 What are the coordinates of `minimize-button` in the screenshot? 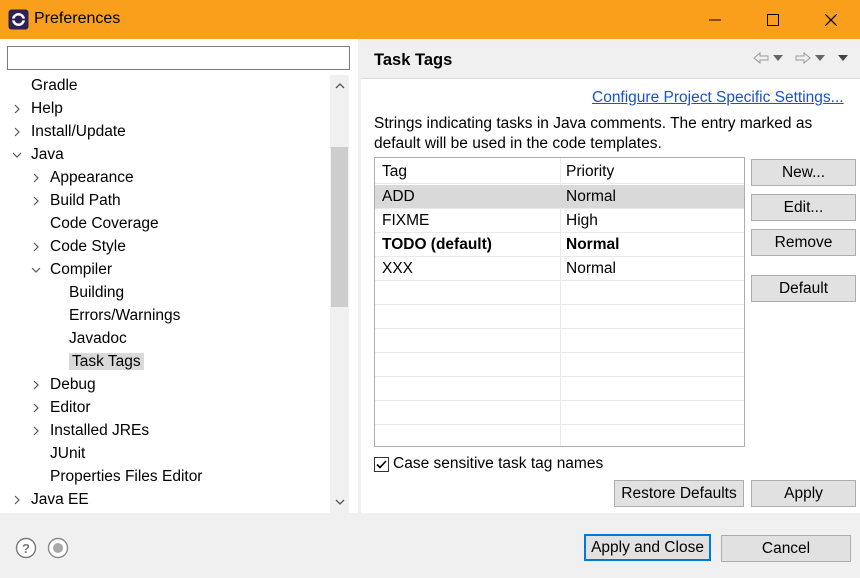 It's located at (715, 19).